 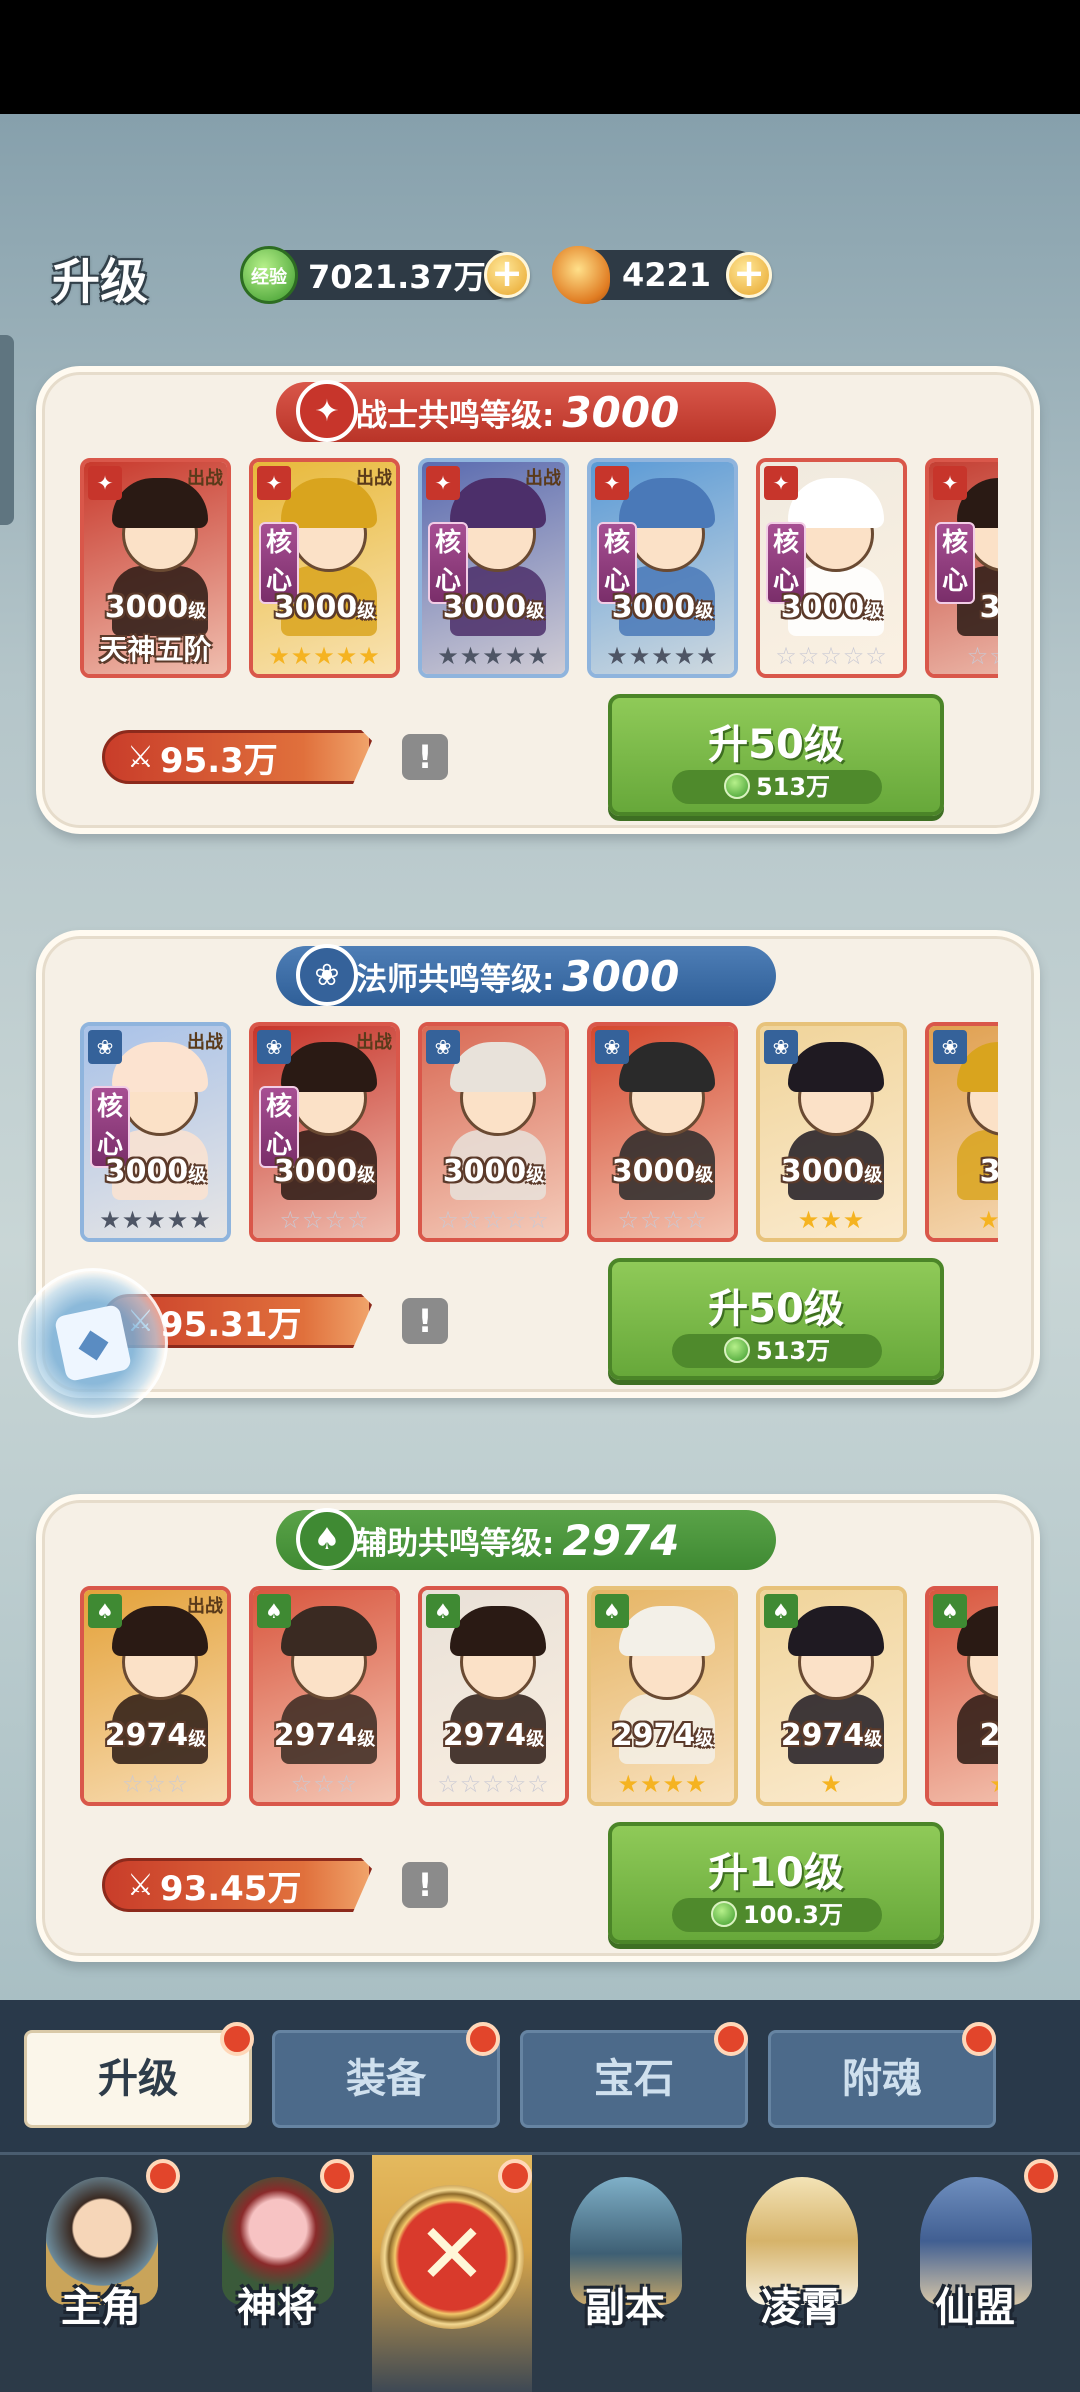 What do you see at coordinates (540, 57) in the screenshot?
I see `status-bar` at bounding box center [540, 57].